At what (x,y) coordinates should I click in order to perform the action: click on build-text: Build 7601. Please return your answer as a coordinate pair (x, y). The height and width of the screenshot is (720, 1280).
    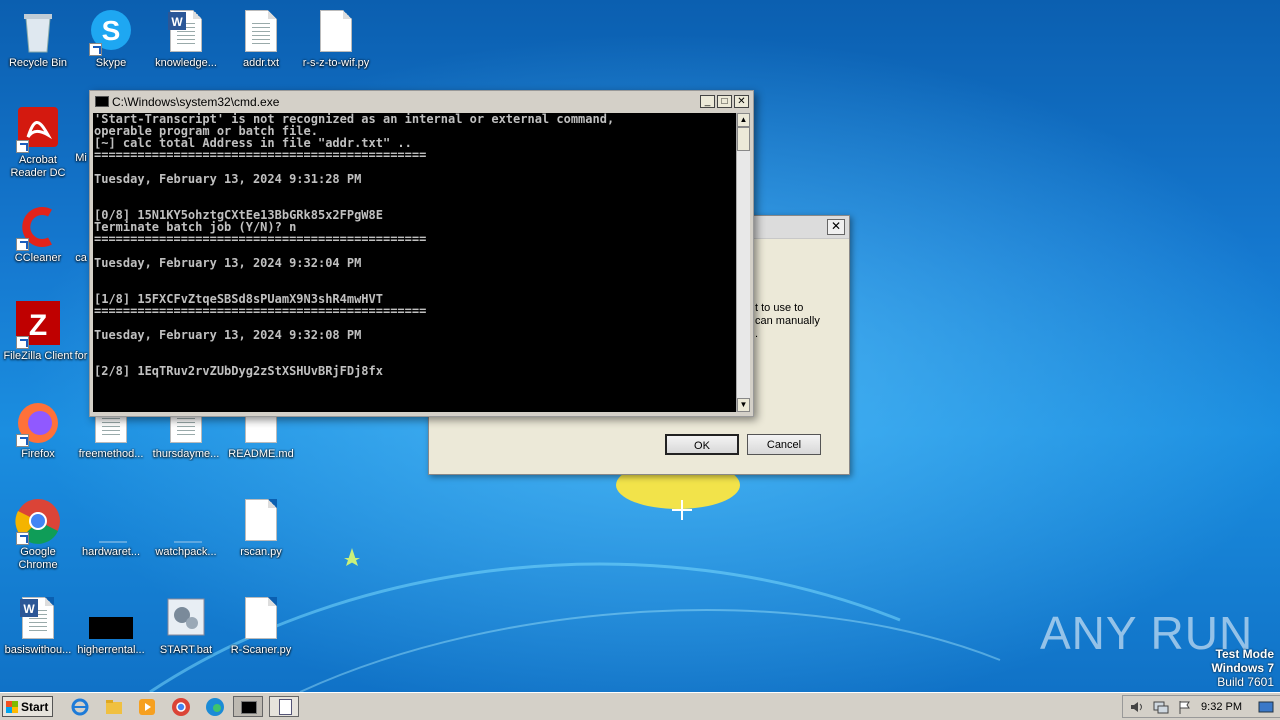
    Looking at the image, I should click on (1245, 682).